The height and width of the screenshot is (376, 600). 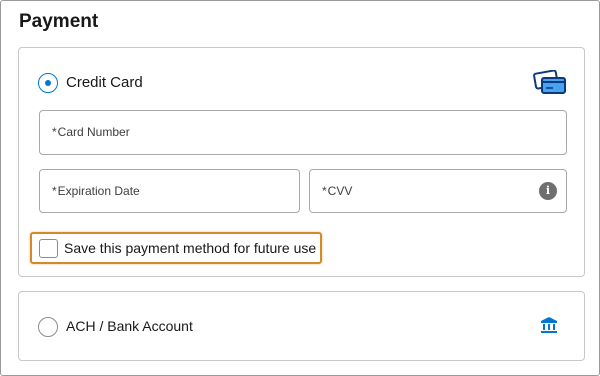 I want to click on save-payment-method-highlight: Save this payment method for future use, so click(x=176, y=248).